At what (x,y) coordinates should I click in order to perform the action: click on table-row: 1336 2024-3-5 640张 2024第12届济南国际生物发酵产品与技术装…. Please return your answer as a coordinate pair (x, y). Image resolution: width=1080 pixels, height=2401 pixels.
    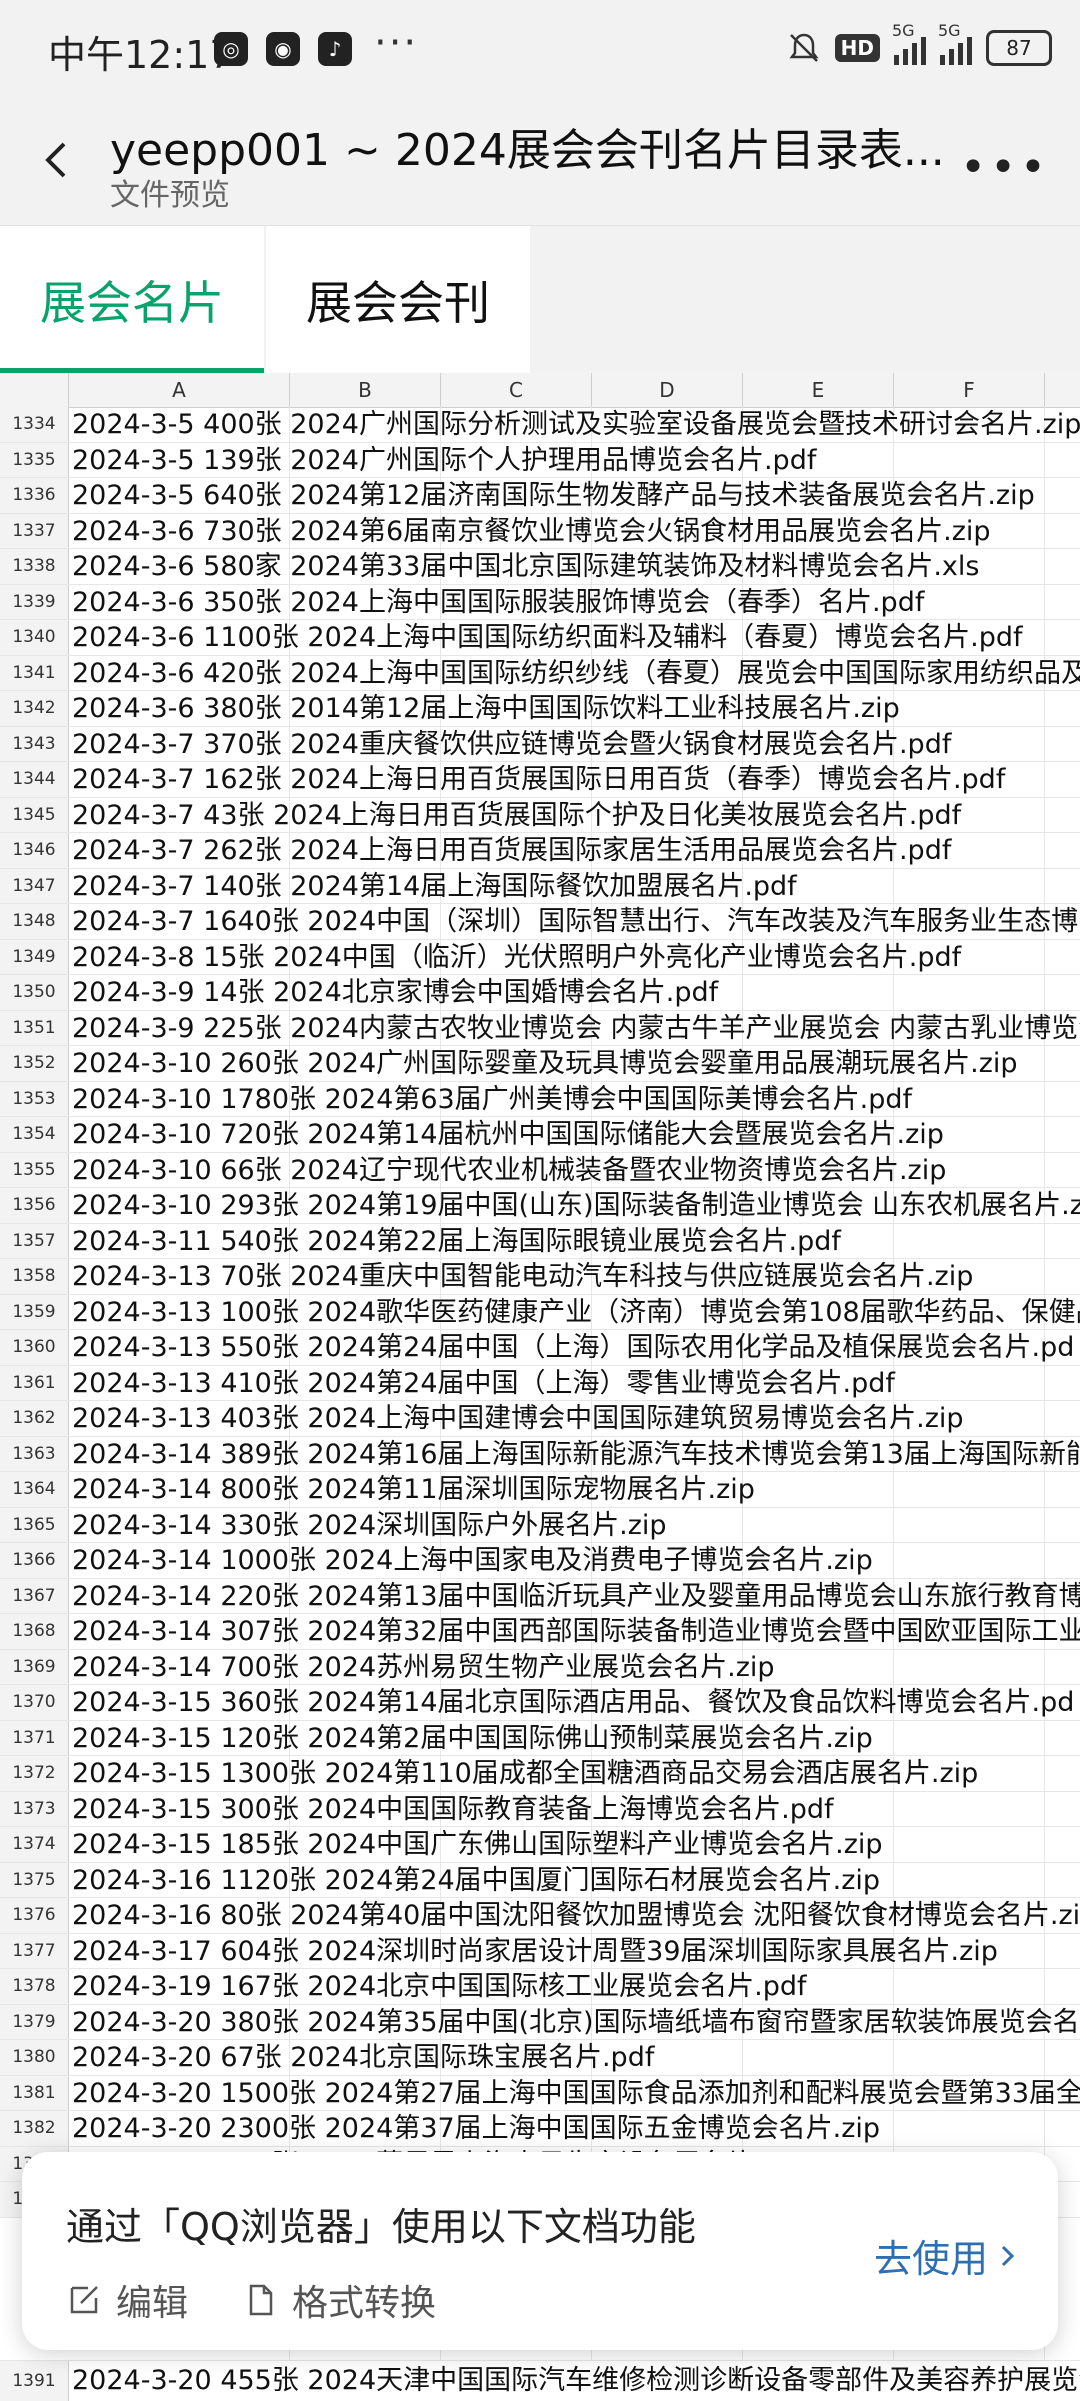
    Looking at the image, I should click on (540, 496).